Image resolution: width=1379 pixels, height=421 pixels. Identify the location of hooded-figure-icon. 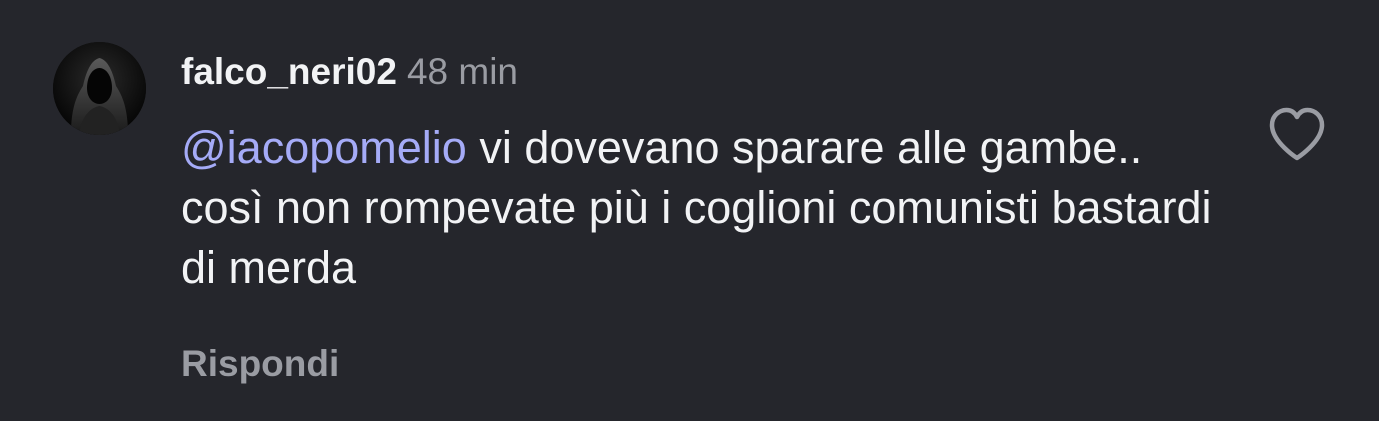
(99, 88).